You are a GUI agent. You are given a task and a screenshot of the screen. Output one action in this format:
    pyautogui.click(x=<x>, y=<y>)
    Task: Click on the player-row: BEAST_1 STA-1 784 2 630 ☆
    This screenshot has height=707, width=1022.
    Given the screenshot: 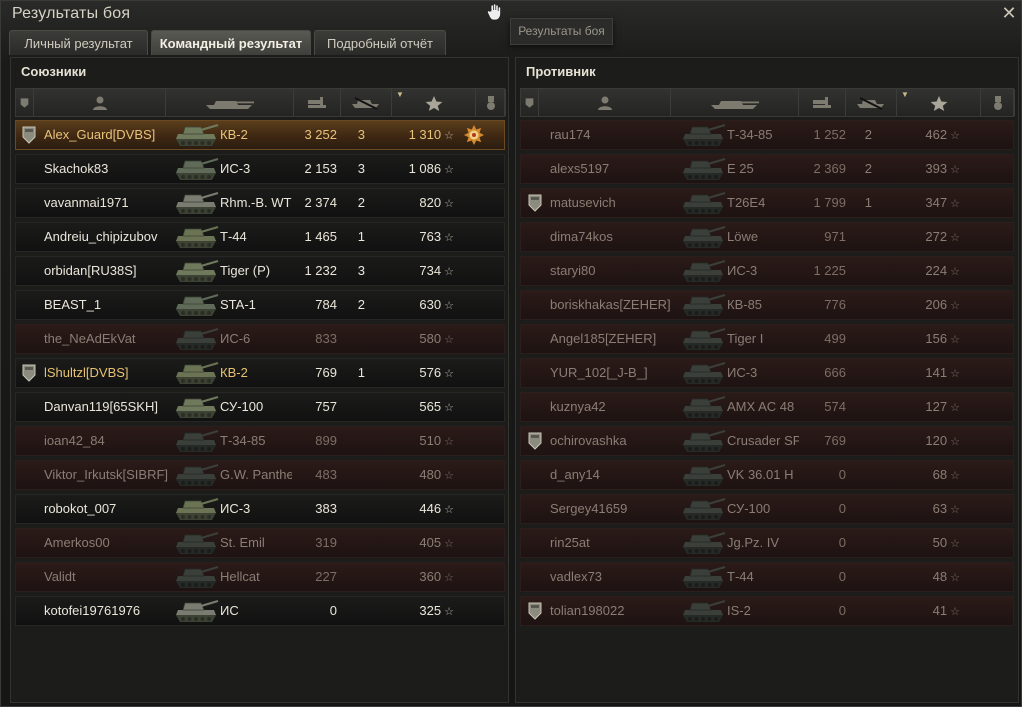 What is the action you would take?
    pyautogui.click(x=260, y=305)
    